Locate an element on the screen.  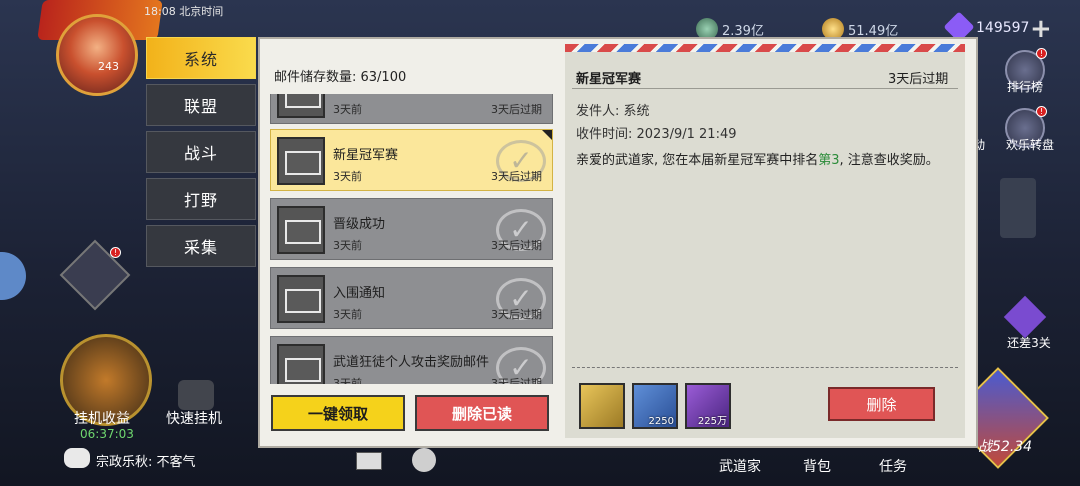
mail-item: 武道狂徒个人攻击奖励邮件 3天前 ✓ 3天后过期 is located at coordinates (411, 360).